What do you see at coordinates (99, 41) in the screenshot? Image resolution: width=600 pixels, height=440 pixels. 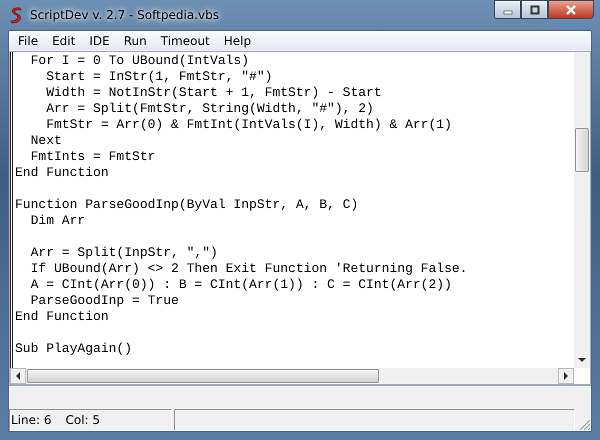 I see `menu-item: IDE` at bounding box center [99, 41].